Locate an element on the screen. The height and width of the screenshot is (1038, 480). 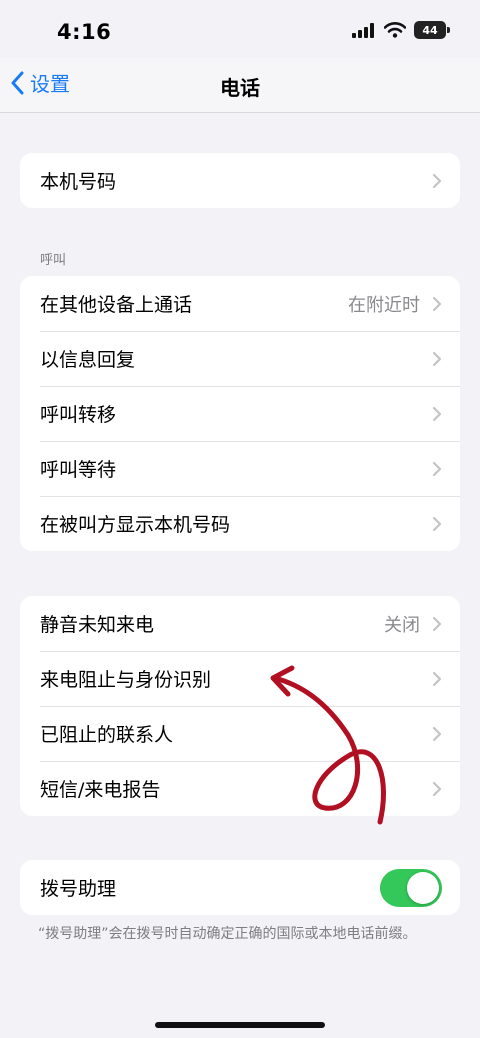
dial-assist-toggle is located at coordinates (411, 887).